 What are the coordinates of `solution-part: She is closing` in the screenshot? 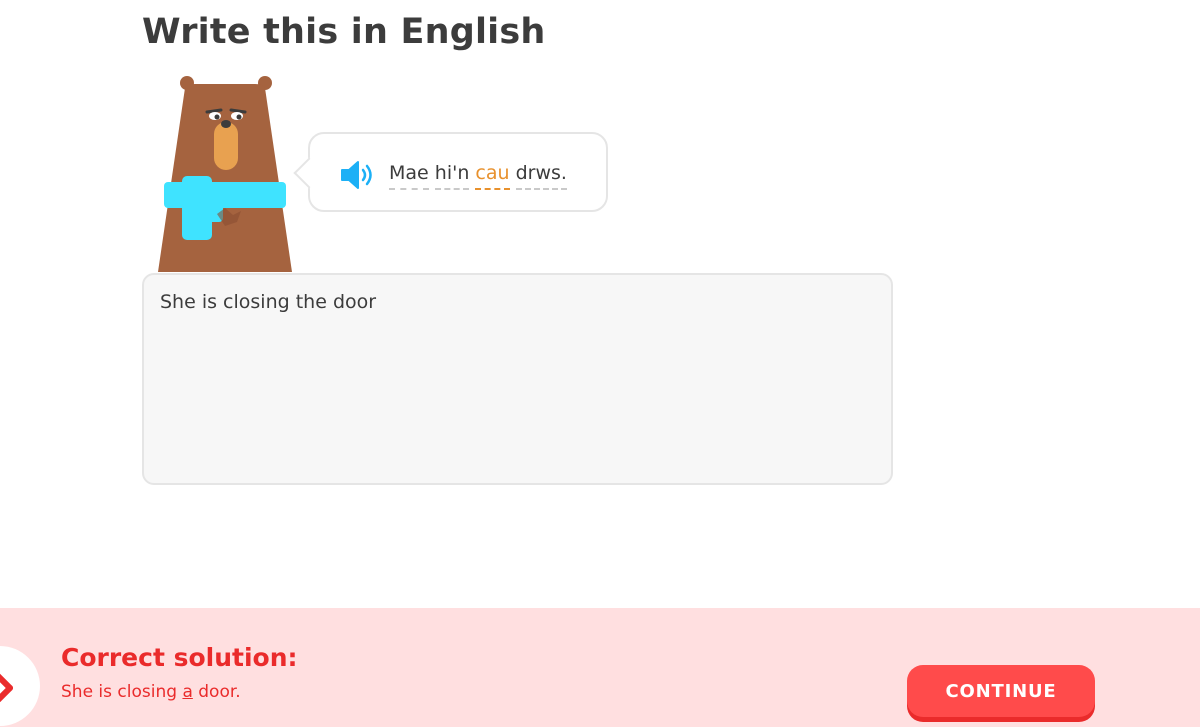 It's located at (122, 692).